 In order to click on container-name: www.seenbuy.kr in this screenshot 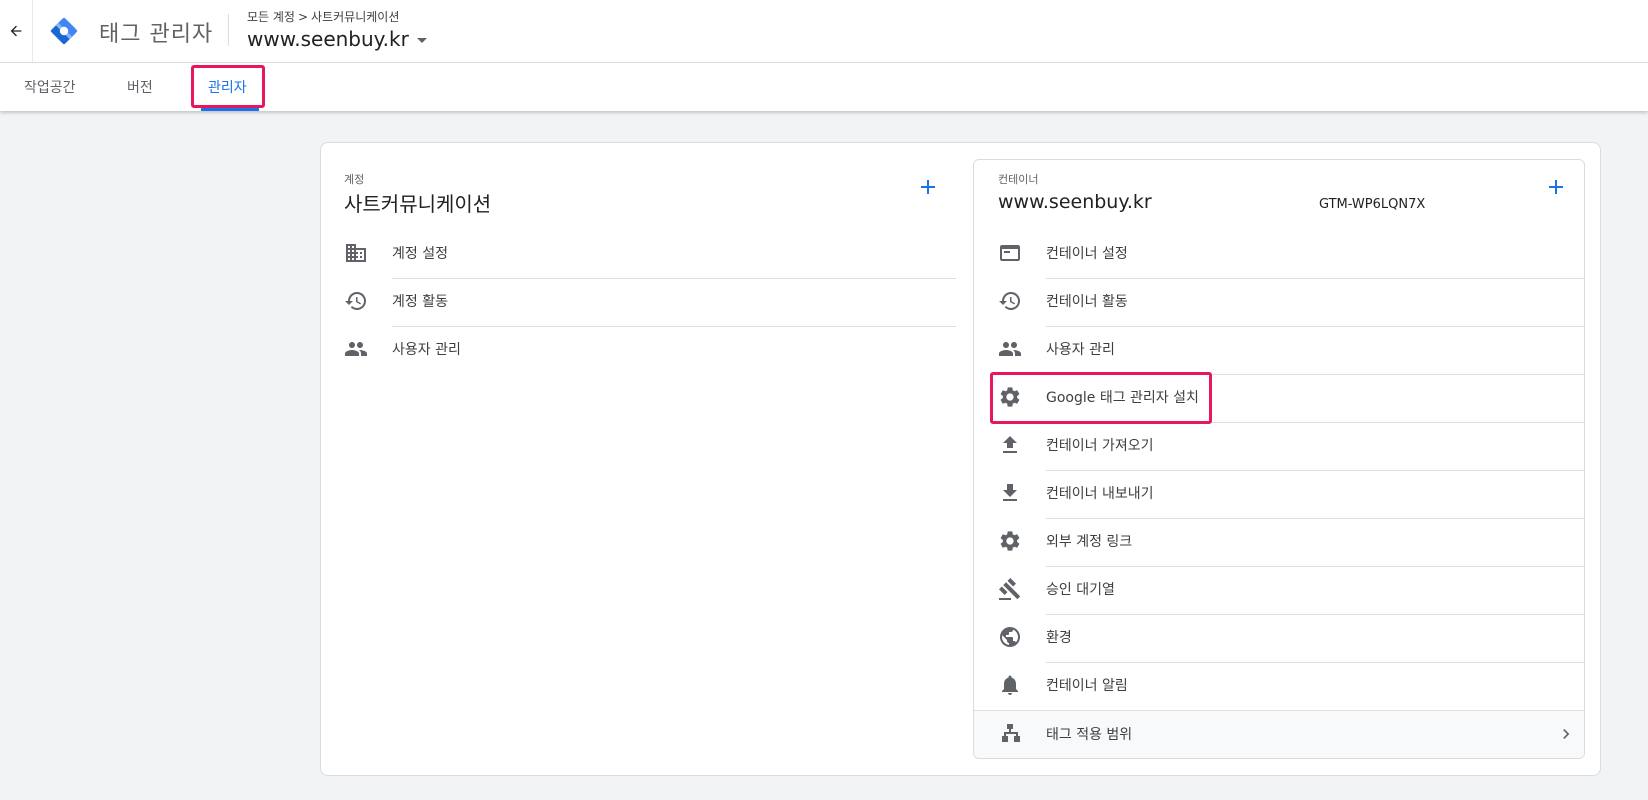, I will do `click(1075, 202)`.